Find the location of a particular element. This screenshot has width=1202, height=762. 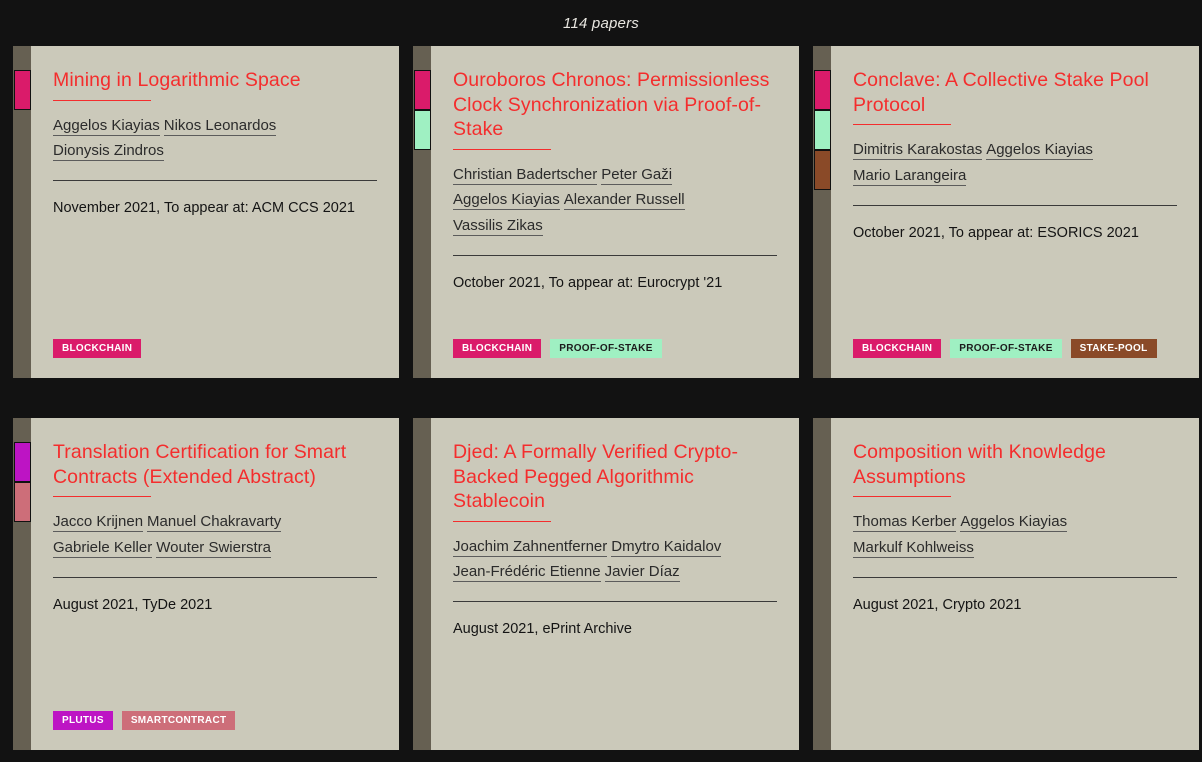

author-link: Manuel Chakravarty is located at coordinates (214, 523).